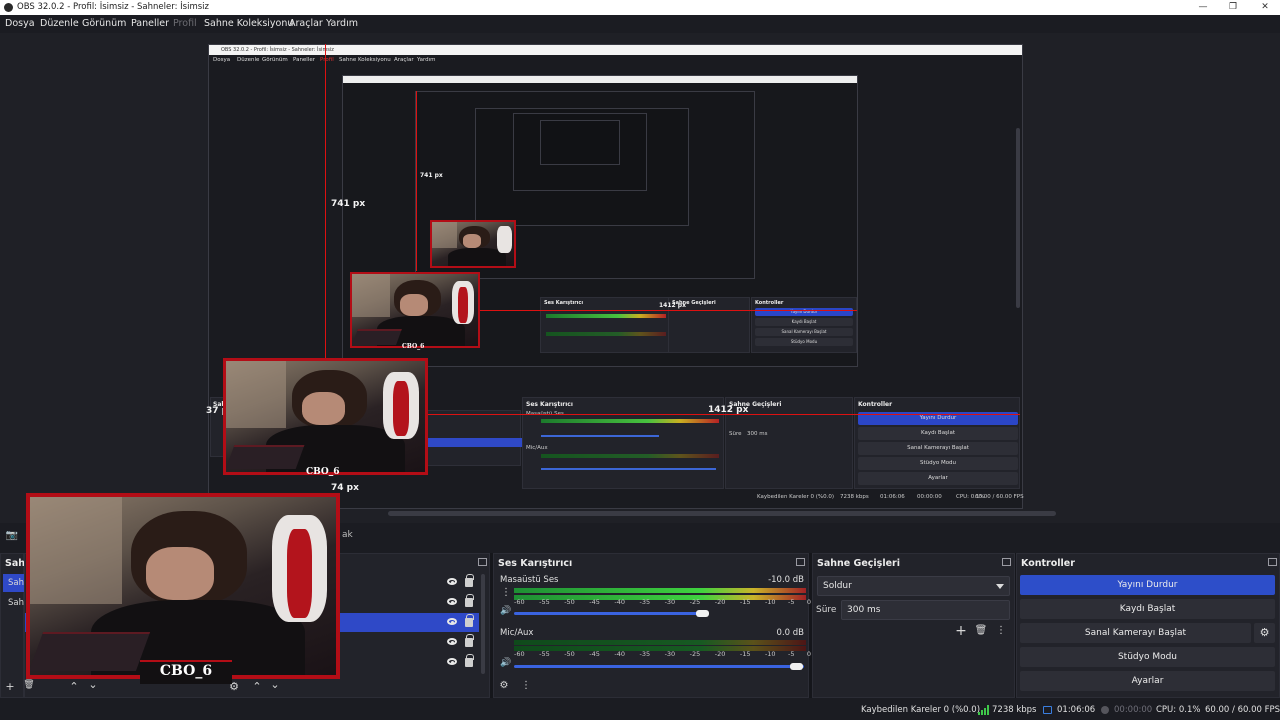  Describe the element at coordinates (1147, 609) in the screenshot. I see `start-recording-button: Kaydı Başlat` at that location.